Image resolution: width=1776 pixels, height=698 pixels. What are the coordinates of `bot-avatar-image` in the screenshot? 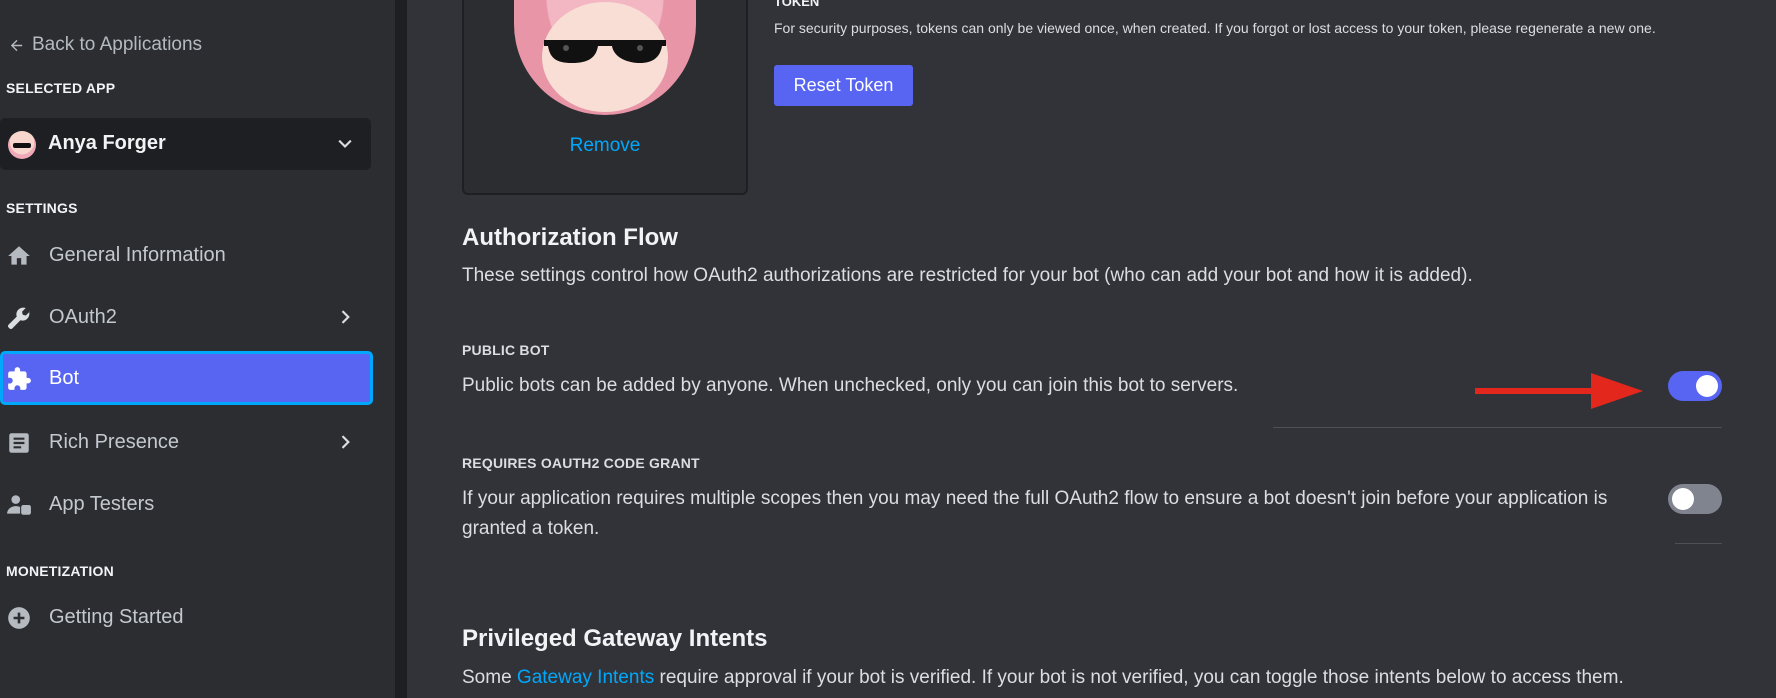 It's located at (605, 57).